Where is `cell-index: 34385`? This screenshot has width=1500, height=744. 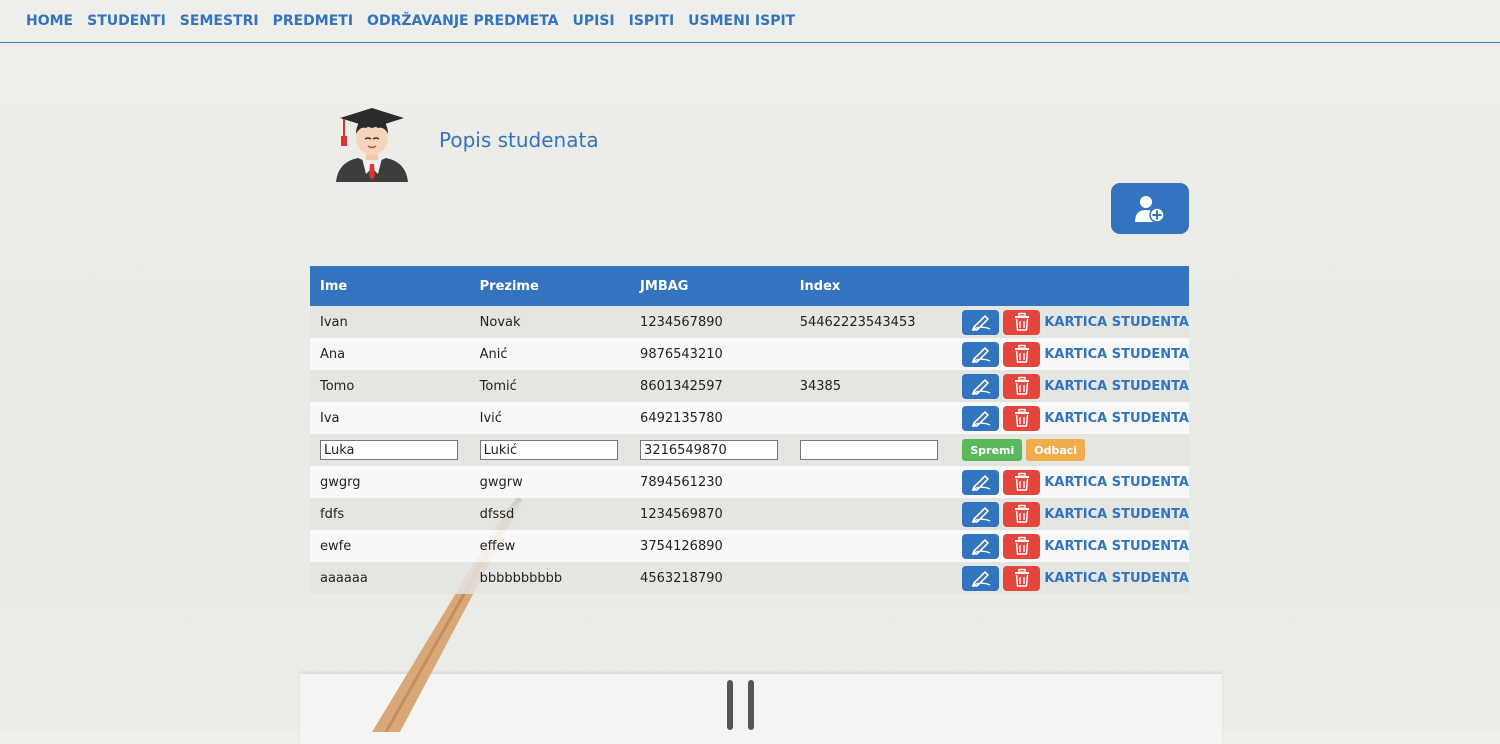
cell-index: 34385 is located at coordinates (869, 386).